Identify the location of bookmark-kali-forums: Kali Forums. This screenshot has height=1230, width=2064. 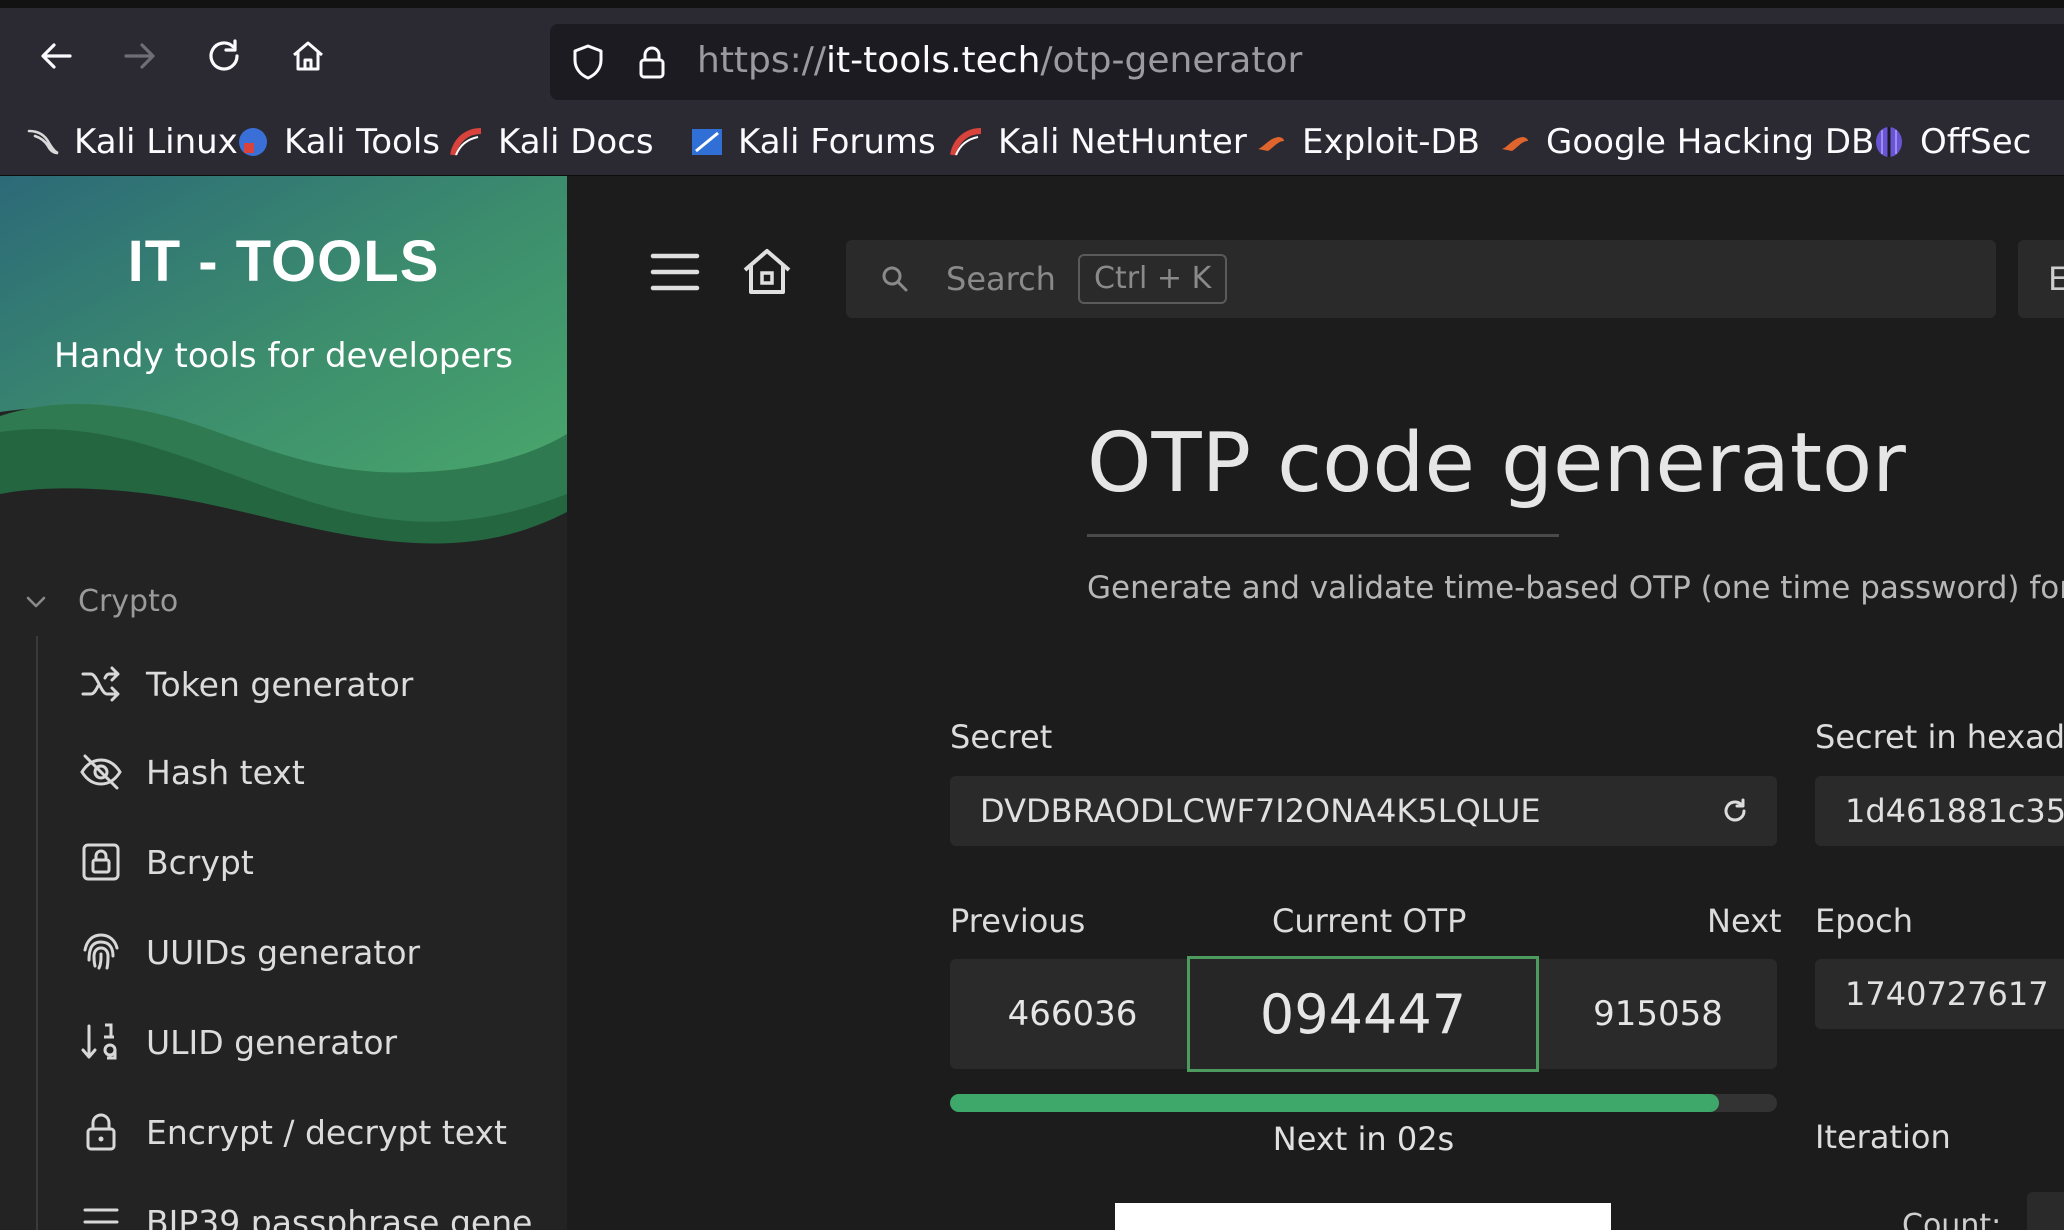
(813, 142).